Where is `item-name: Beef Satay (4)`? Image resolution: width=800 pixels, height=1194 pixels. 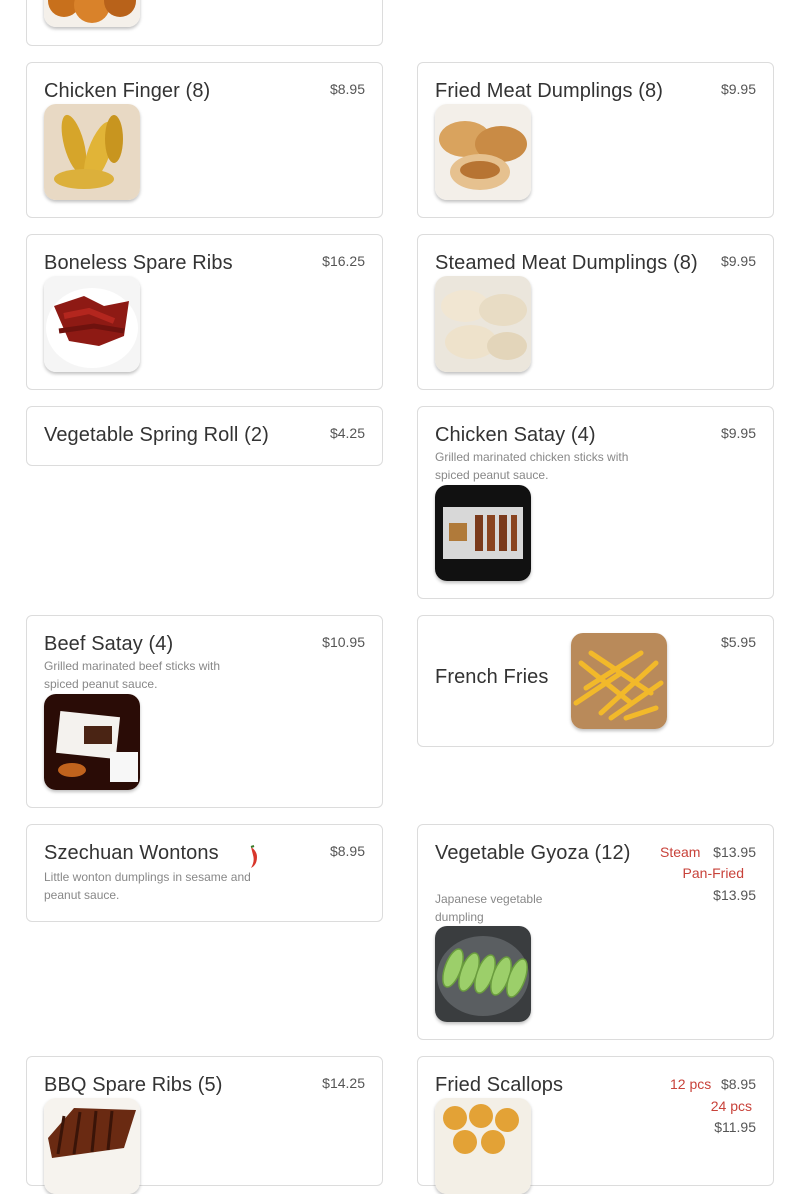
item-name: Beef Satay (4) is located at coordinates (109, 644).